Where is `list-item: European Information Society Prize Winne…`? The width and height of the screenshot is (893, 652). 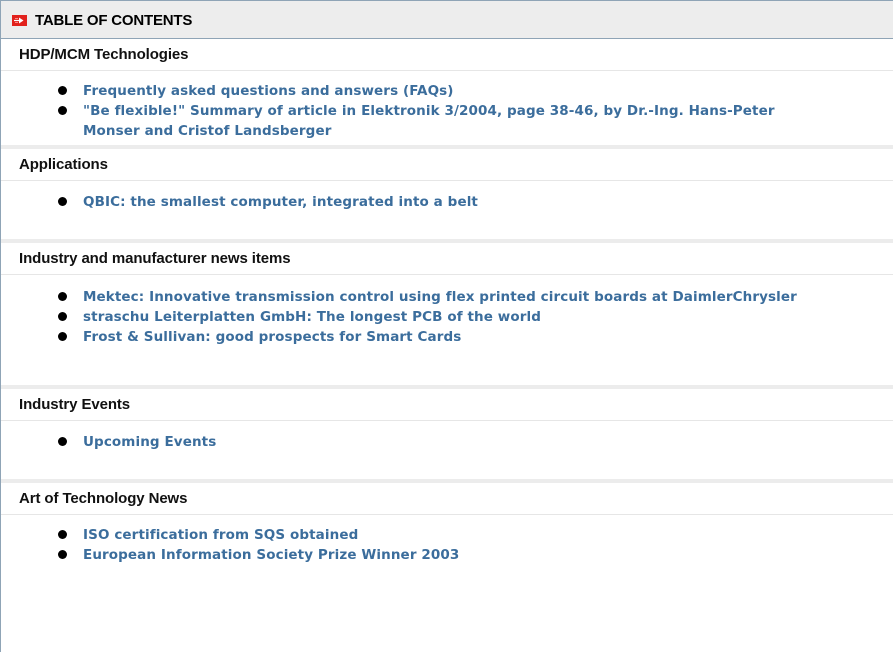
list-item: European Information Society Prize Winne… is located at coordinates (447, 555).